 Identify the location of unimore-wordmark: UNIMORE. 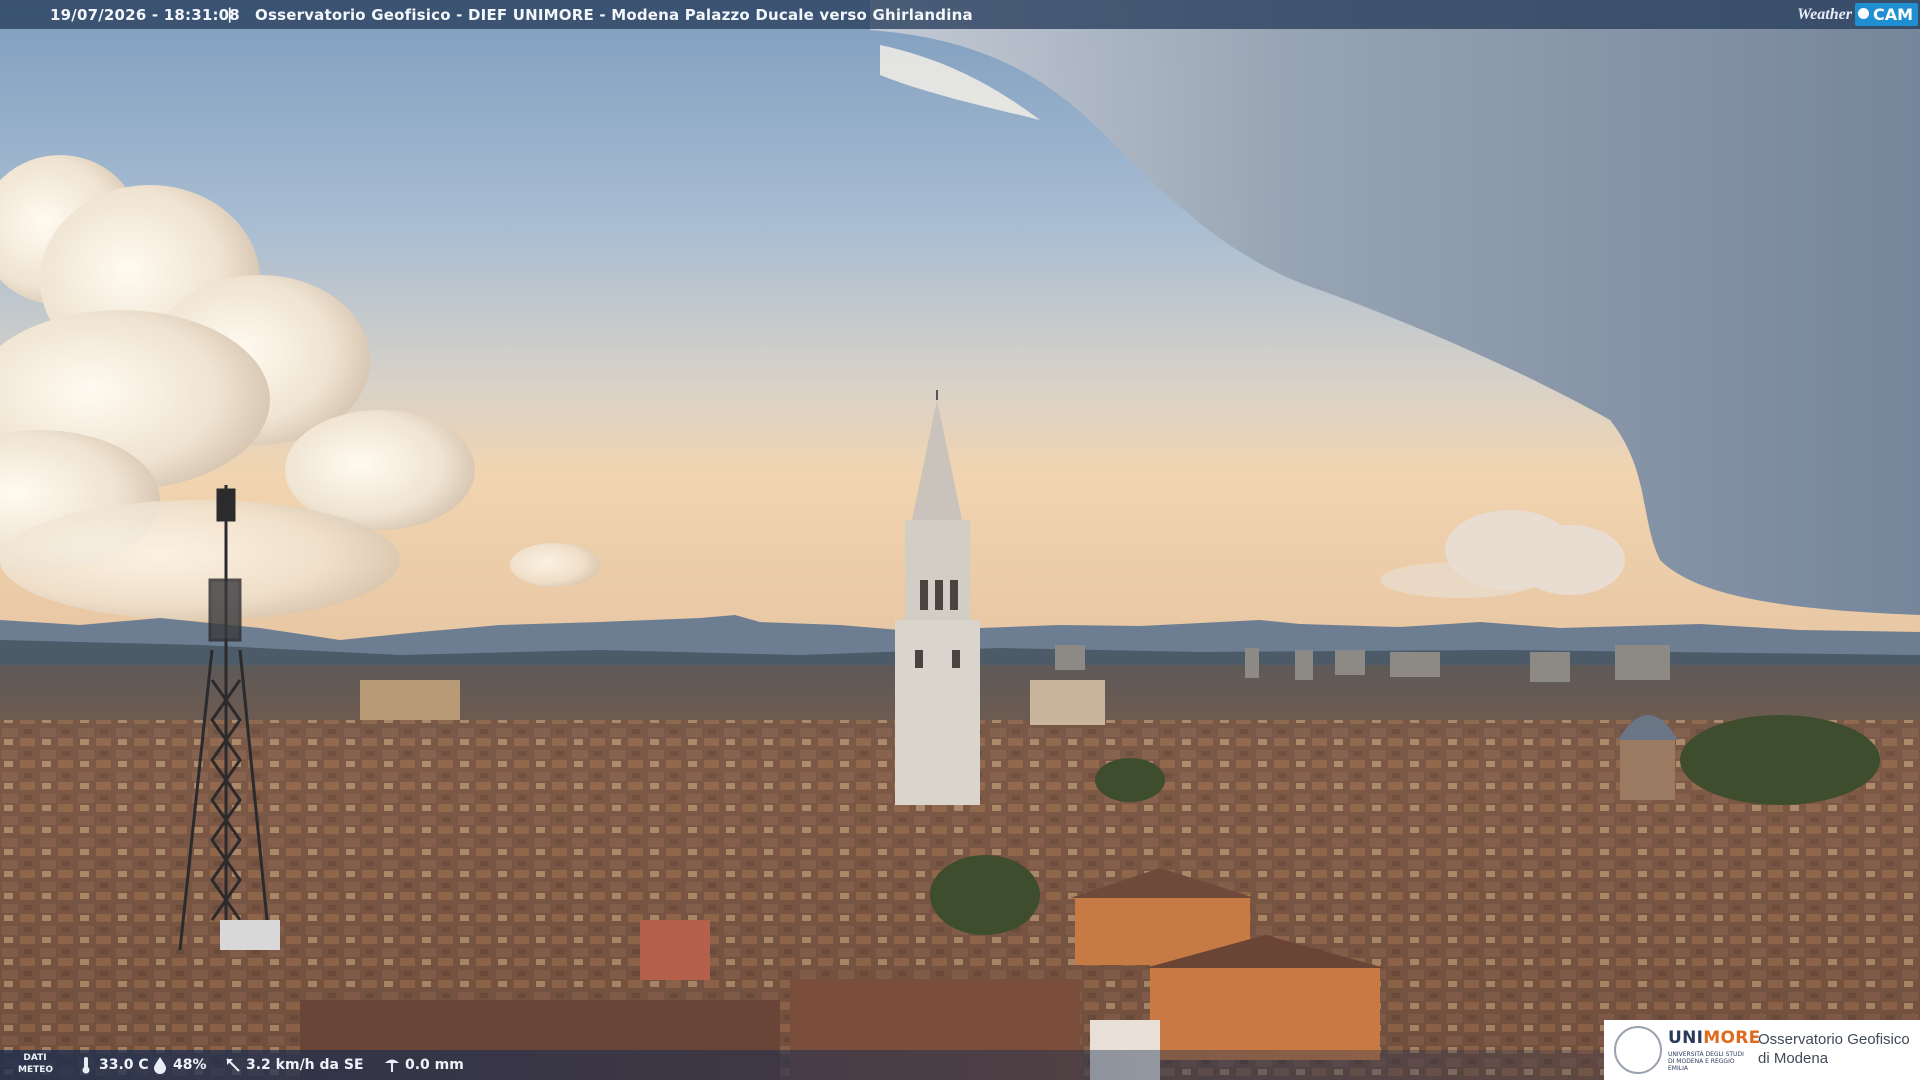
(1714, 1038).